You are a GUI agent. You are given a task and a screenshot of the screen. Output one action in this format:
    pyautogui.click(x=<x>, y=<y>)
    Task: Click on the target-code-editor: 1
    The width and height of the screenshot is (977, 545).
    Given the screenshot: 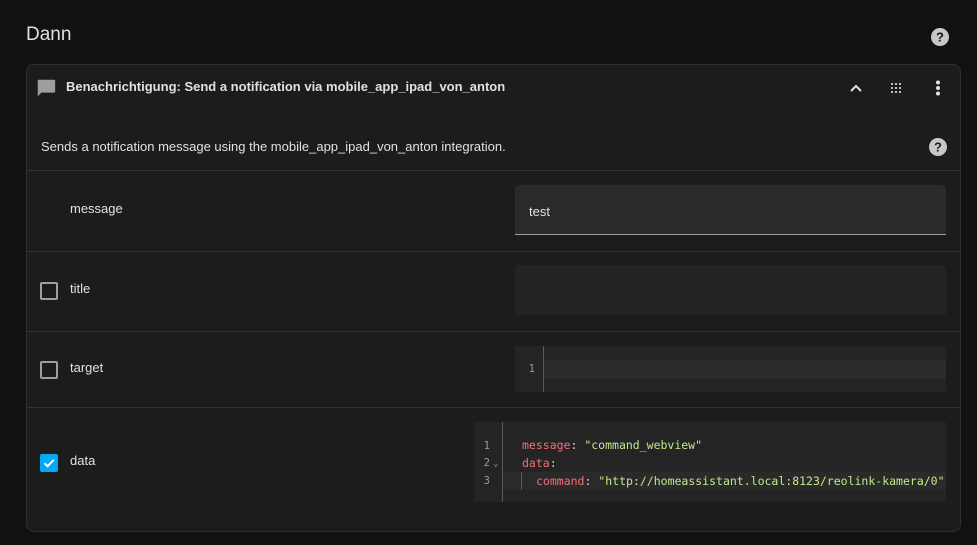 What is the action you would take?
    pyautogui.click(x=730, y=369)
    